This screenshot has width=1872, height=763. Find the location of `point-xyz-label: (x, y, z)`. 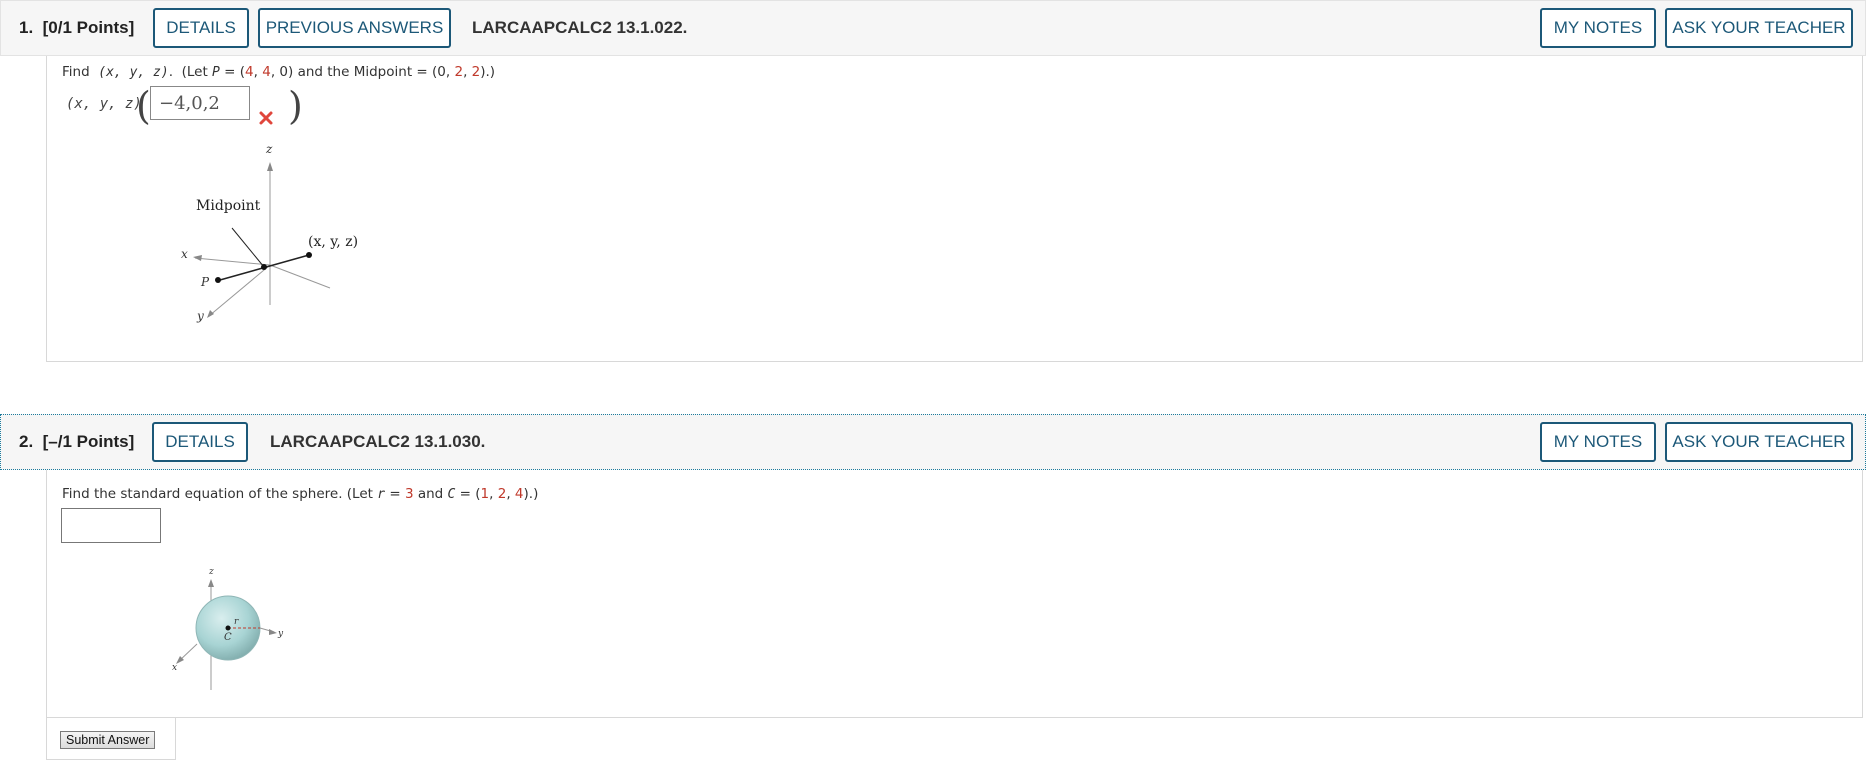

point-xyz-label: (x, y, z) is located at coordinates (333, 242).